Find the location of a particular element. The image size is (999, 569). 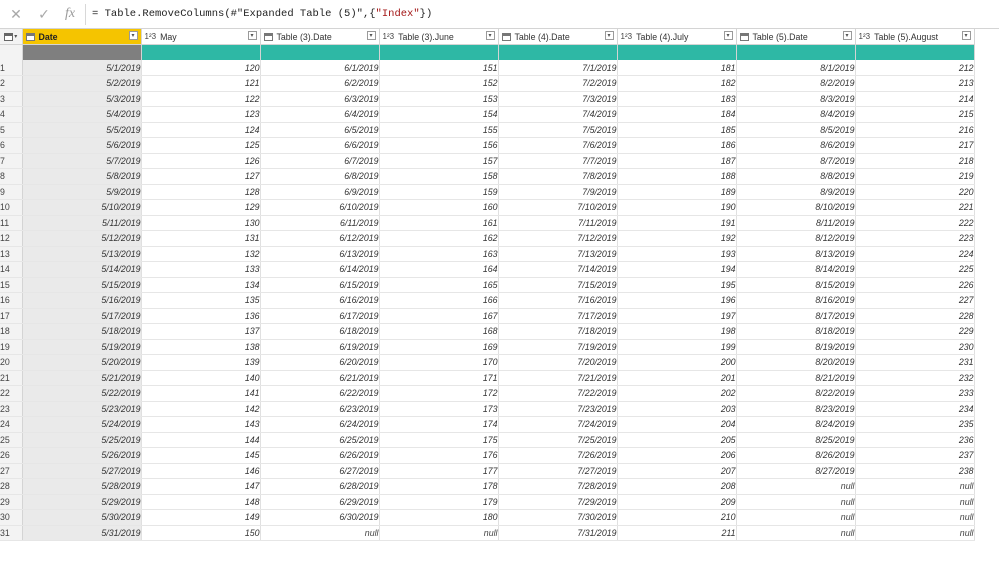

row-number: 28 is located at coordinates (11, 486).